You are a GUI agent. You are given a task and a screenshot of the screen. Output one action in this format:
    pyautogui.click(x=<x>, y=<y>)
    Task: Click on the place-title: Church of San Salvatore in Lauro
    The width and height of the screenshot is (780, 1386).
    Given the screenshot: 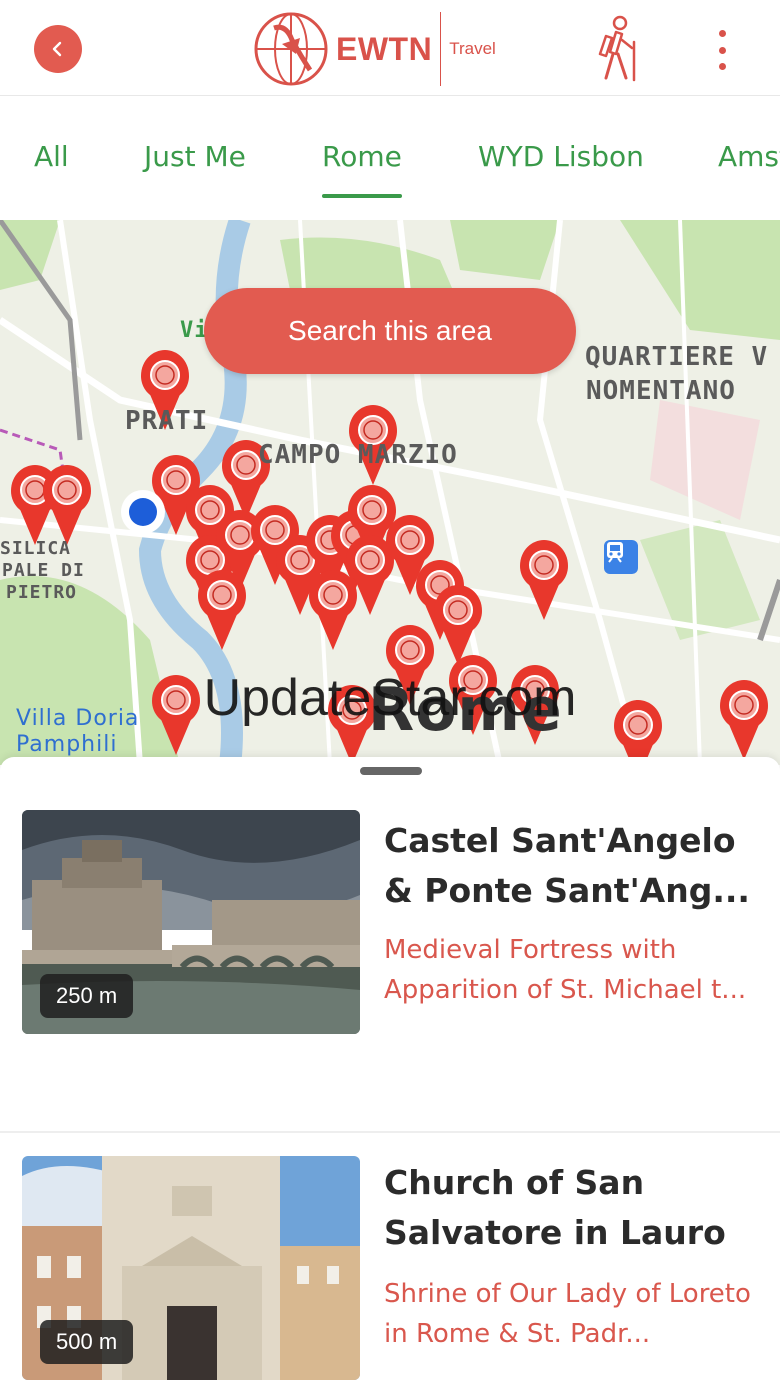 What is the action you would take?
    pyautogui.click(x=555, y=1207)
    